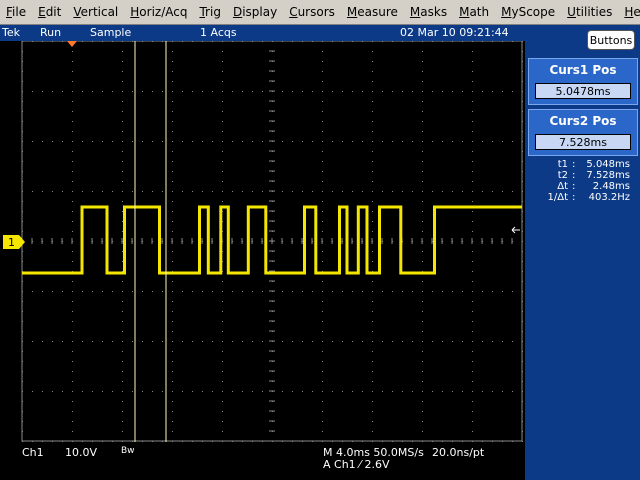 This screenshot has height=480, width=640. I want to click on menu-item: Math, so click(474, 12).